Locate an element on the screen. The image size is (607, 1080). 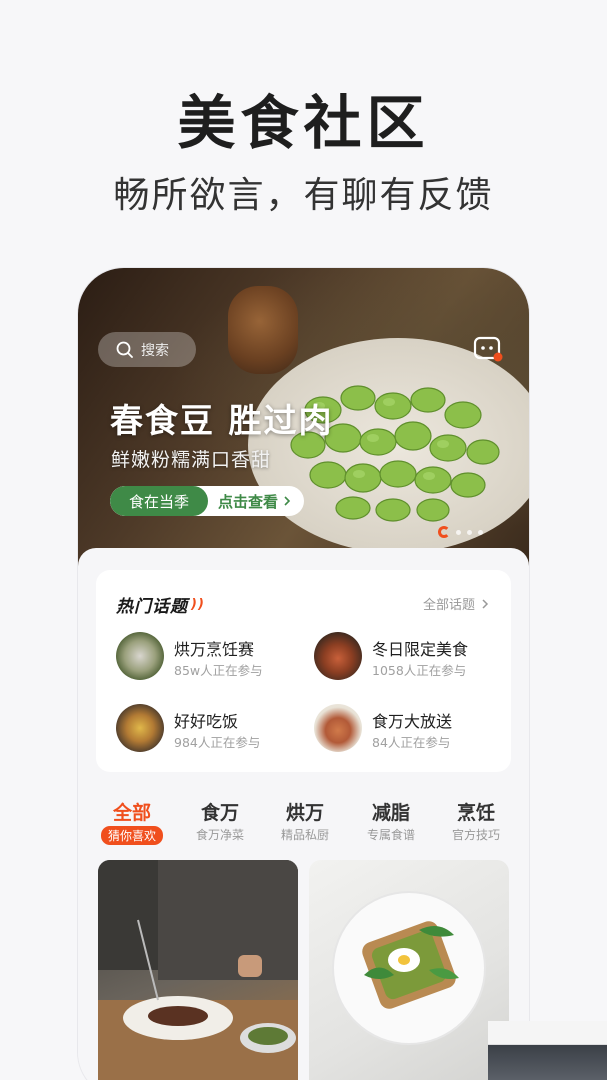
tab-label: 烹饪 is located at coordinates (475, 813).